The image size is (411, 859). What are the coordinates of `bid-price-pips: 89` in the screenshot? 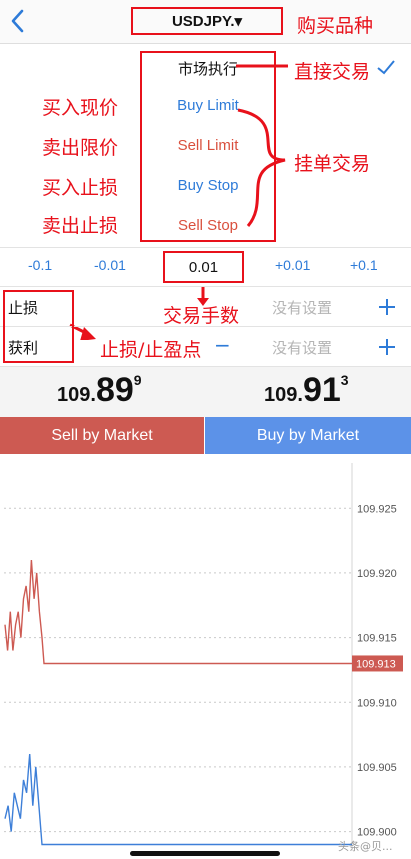 It's located at (114, 390).